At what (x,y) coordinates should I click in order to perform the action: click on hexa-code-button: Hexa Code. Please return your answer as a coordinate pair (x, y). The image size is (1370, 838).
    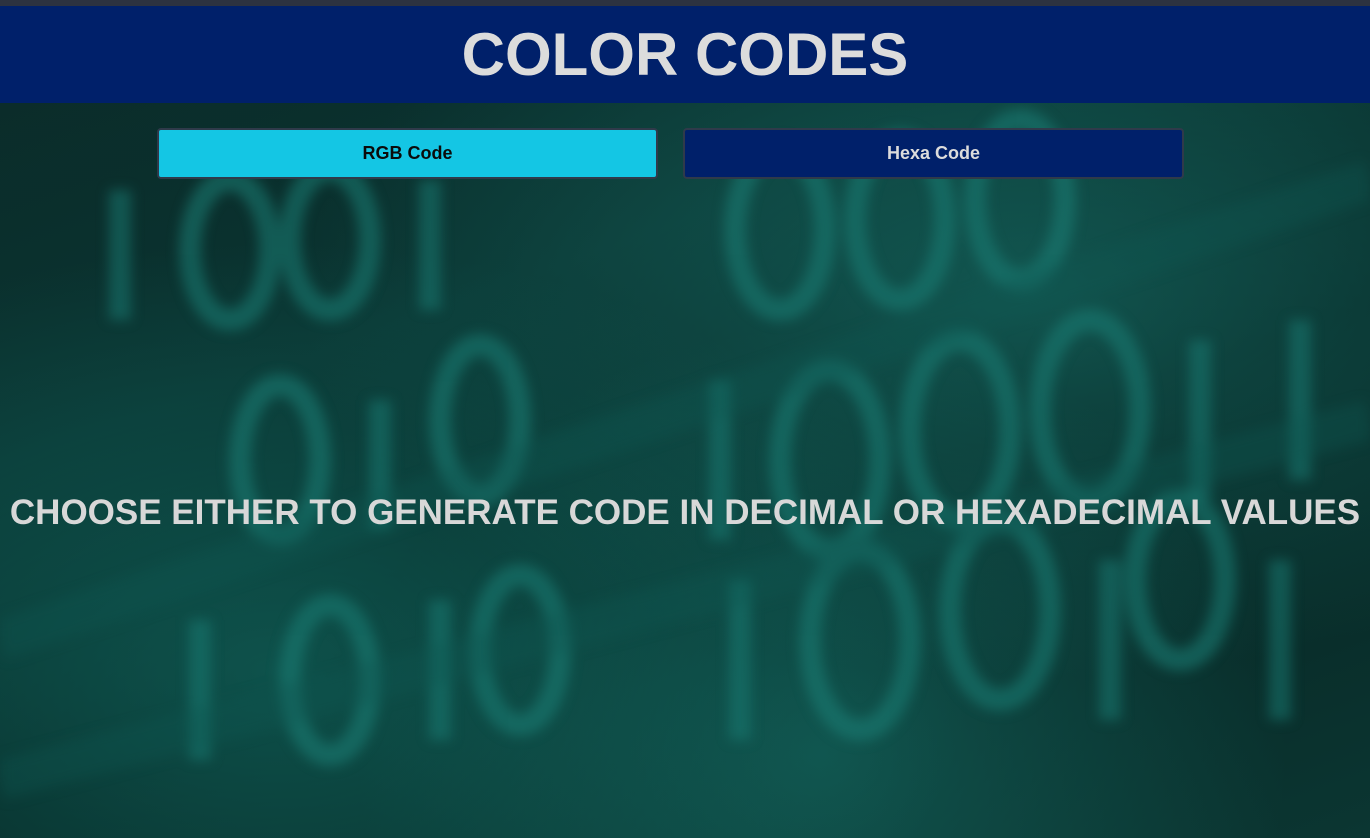
    Looking at the image, I should click on (933, 153).